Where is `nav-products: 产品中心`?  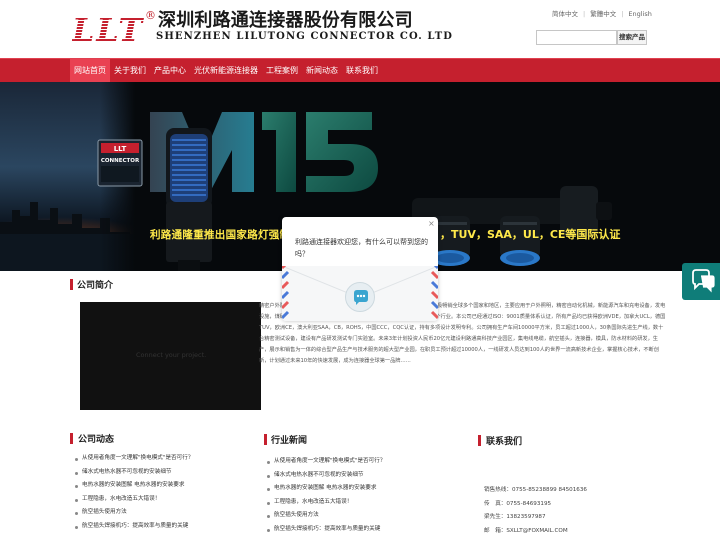
nav-products: 产品中心 is located at coordinates (170, 70).